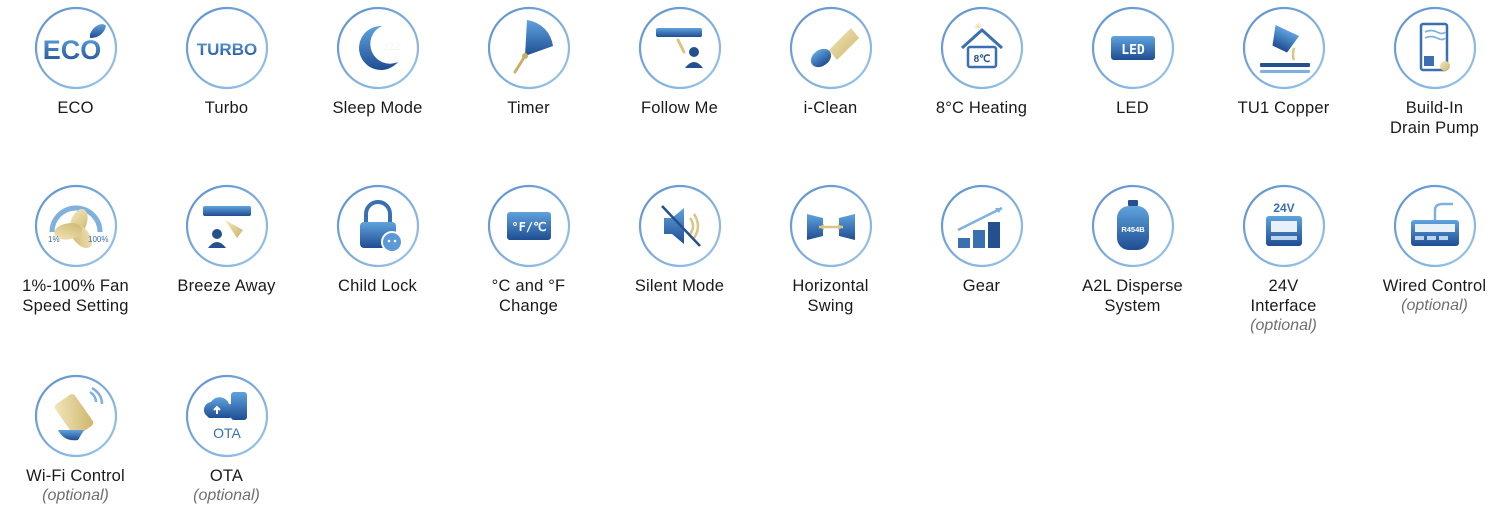 This screenshot has width=1512, height=508. I want to click on gas-cylinder-icon: R454B, so click(1132, 226).